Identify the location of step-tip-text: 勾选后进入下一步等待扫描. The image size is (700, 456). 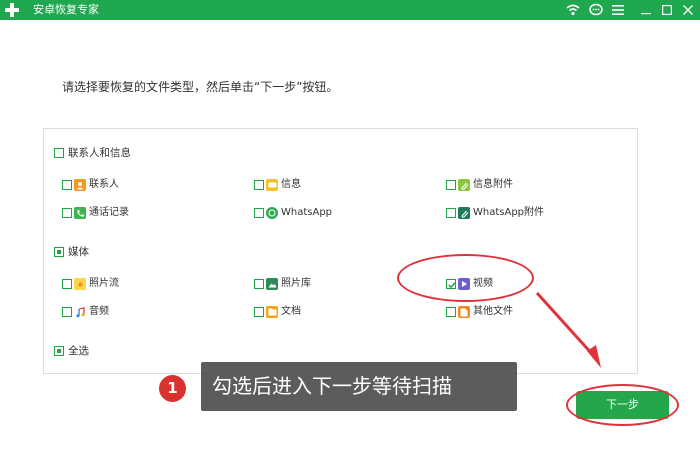
(359, 386).